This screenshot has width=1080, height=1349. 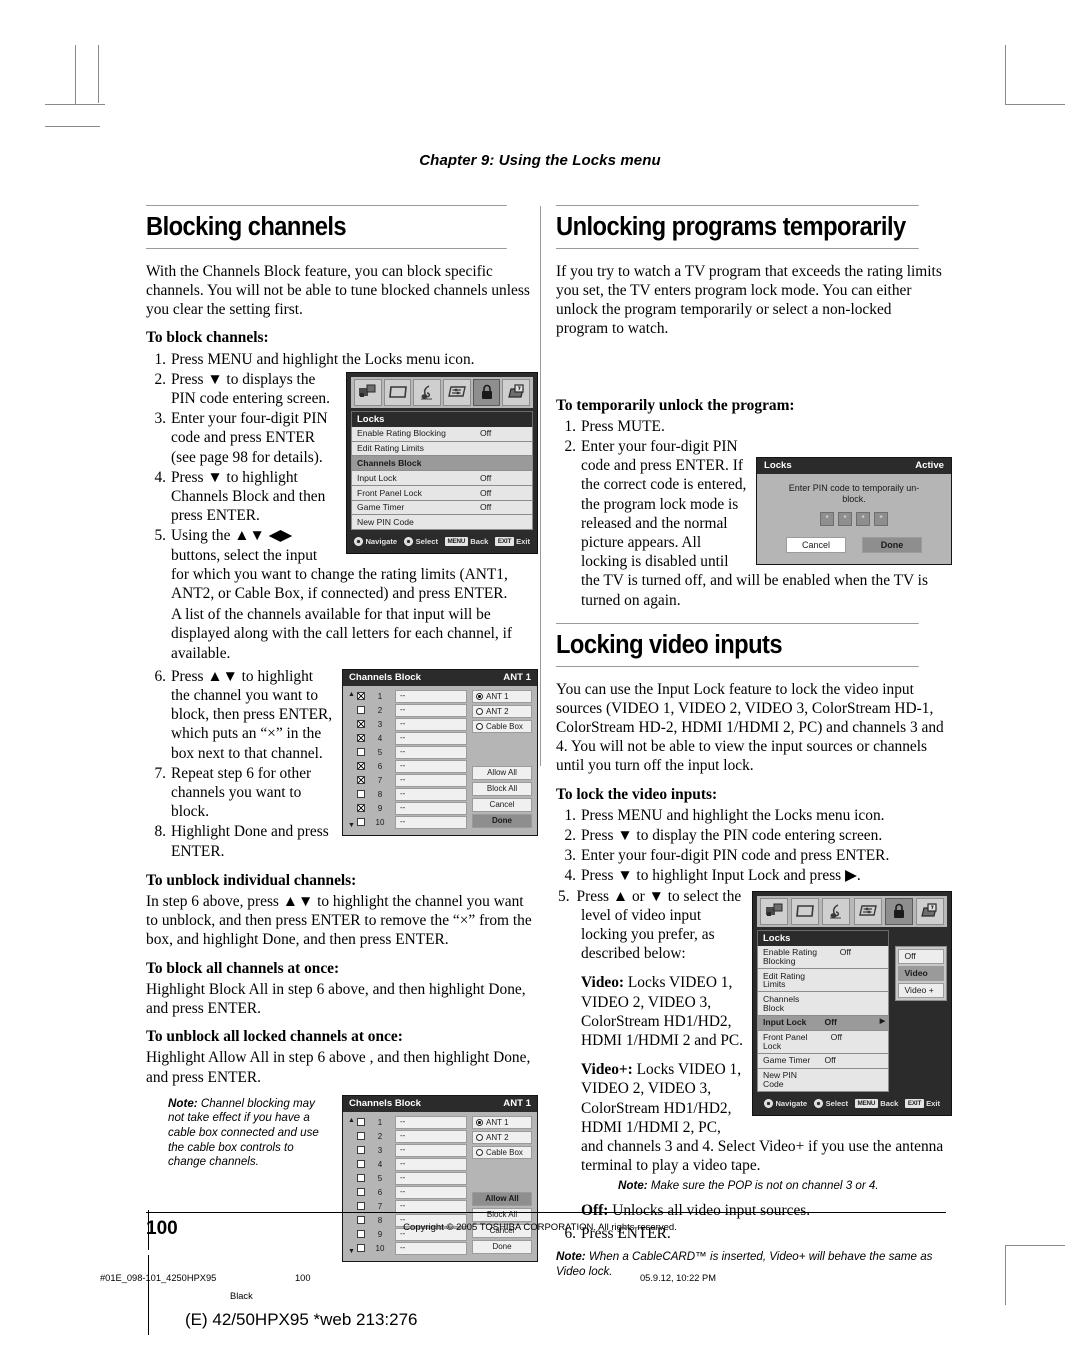 What do you see at coordinates (390, 448) in the screenshot?
I see `osd-row-label: Edit Rating Limits` at bounding box center [390, 448].